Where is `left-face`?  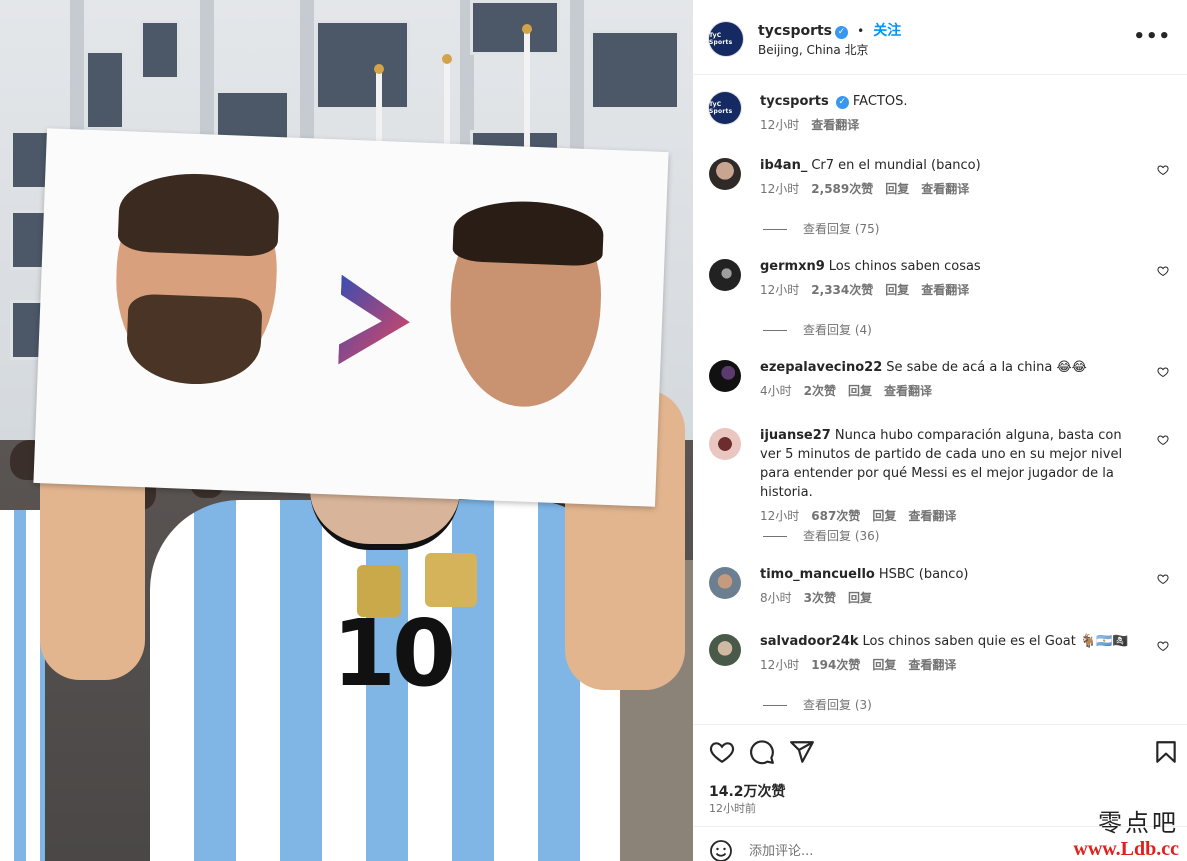
left-face is located at coordinates (196, 279).